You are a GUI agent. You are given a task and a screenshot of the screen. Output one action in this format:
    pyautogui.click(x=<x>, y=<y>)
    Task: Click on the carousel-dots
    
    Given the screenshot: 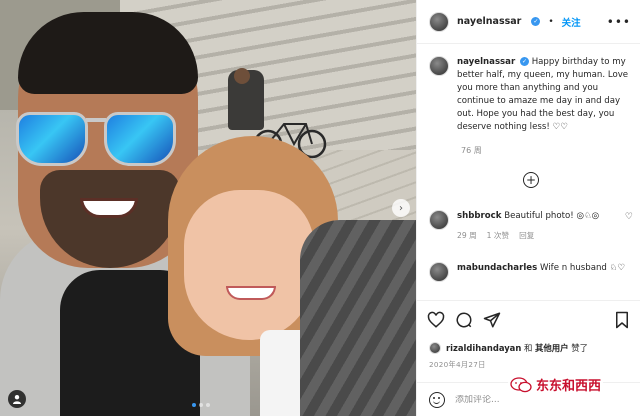 What is the action you would take?
    pyautogui.click(x=201, y=405)
    